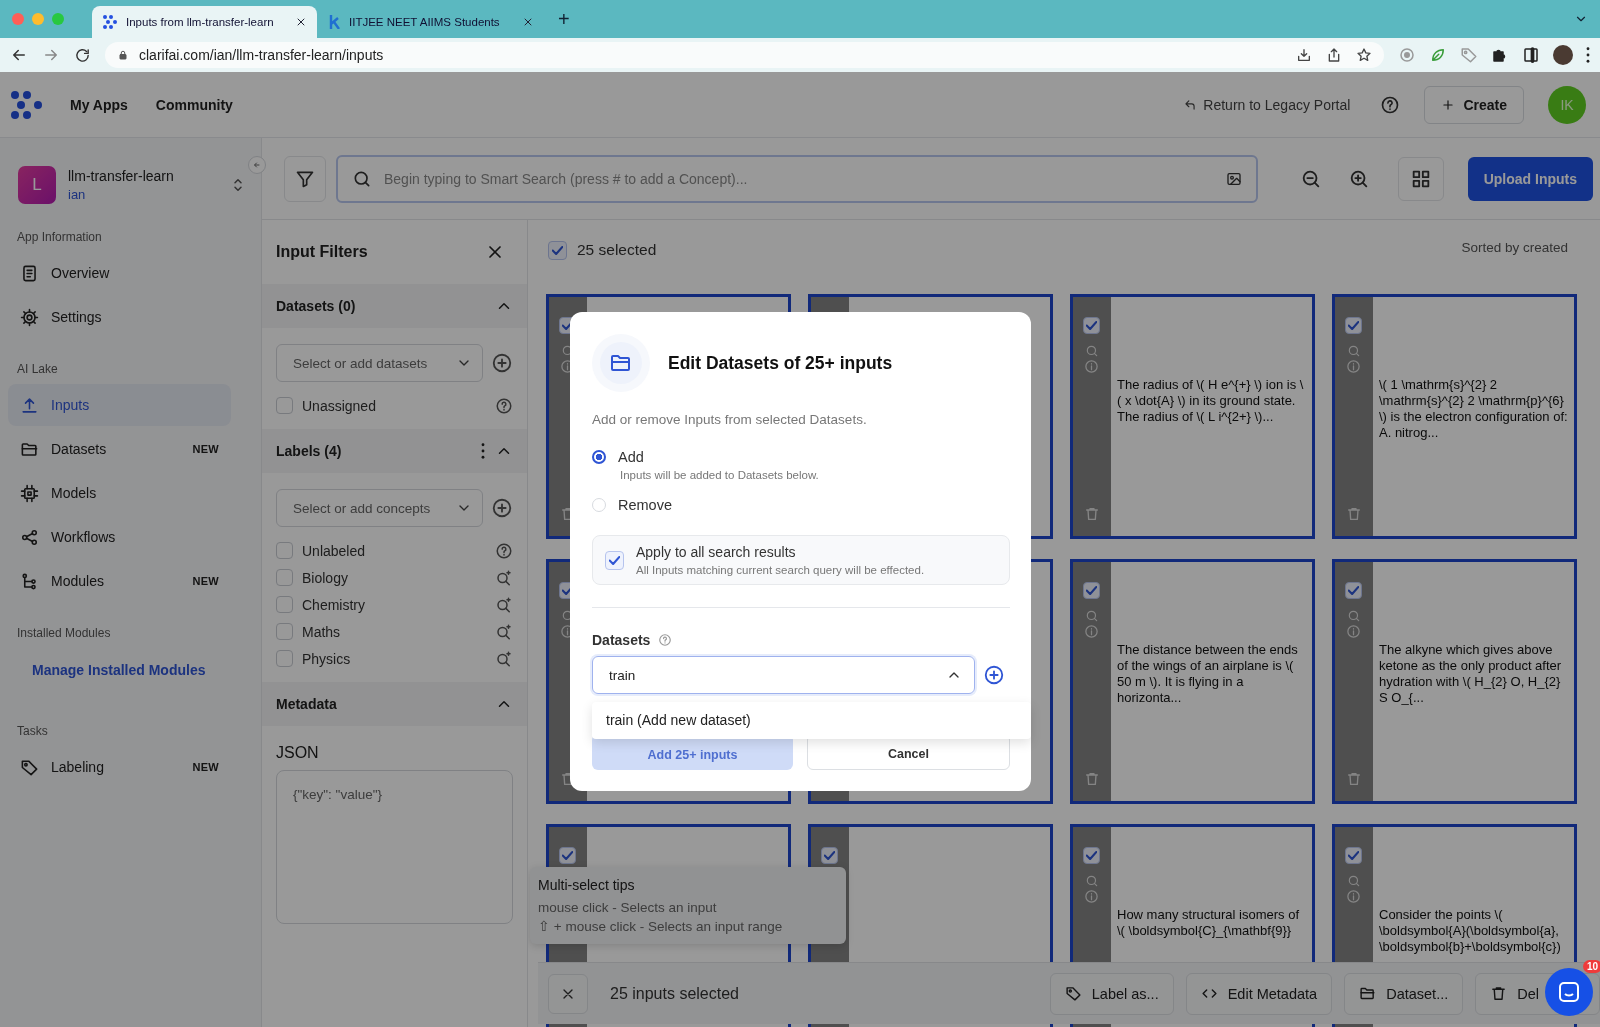 This screenshot has height=1027, width=1600. I want to click on upload-inputs-button: Upload Inputs, so click(1530, 178).